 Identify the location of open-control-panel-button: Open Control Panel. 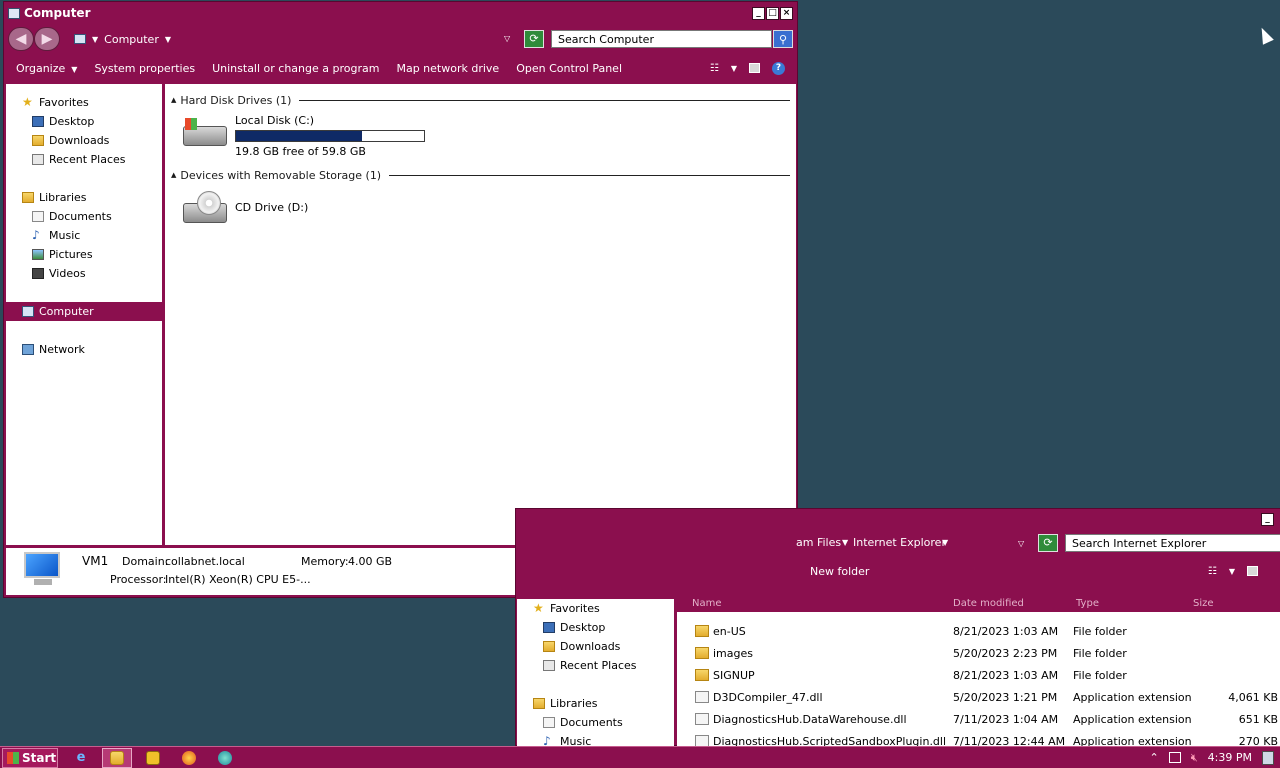
(569, 68).